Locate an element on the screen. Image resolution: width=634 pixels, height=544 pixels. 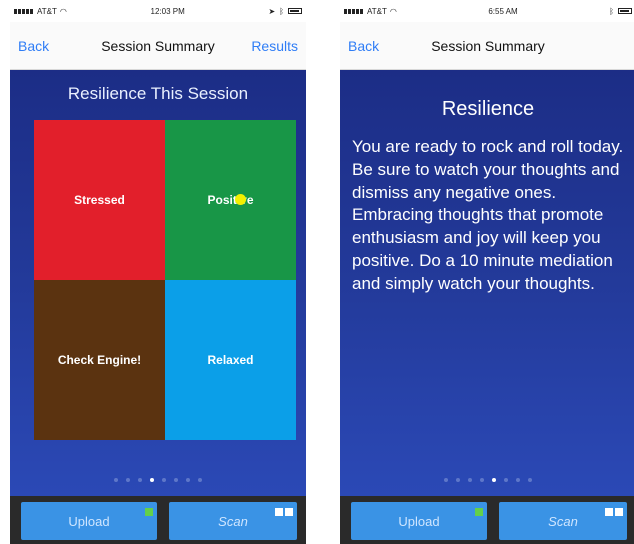
quadrant-check-engine: Check Engine! is located at coordinates (99, 360).